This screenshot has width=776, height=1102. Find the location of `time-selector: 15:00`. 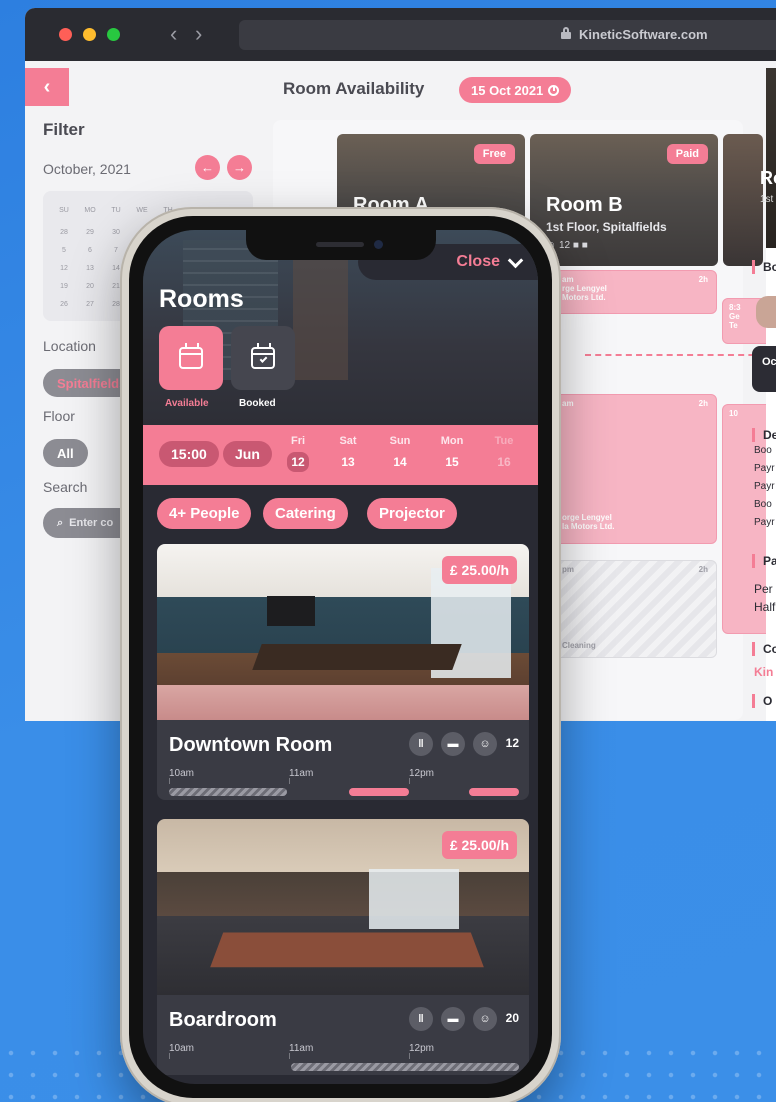

time-selector: 15:00 is located at coordinates (189, 454).